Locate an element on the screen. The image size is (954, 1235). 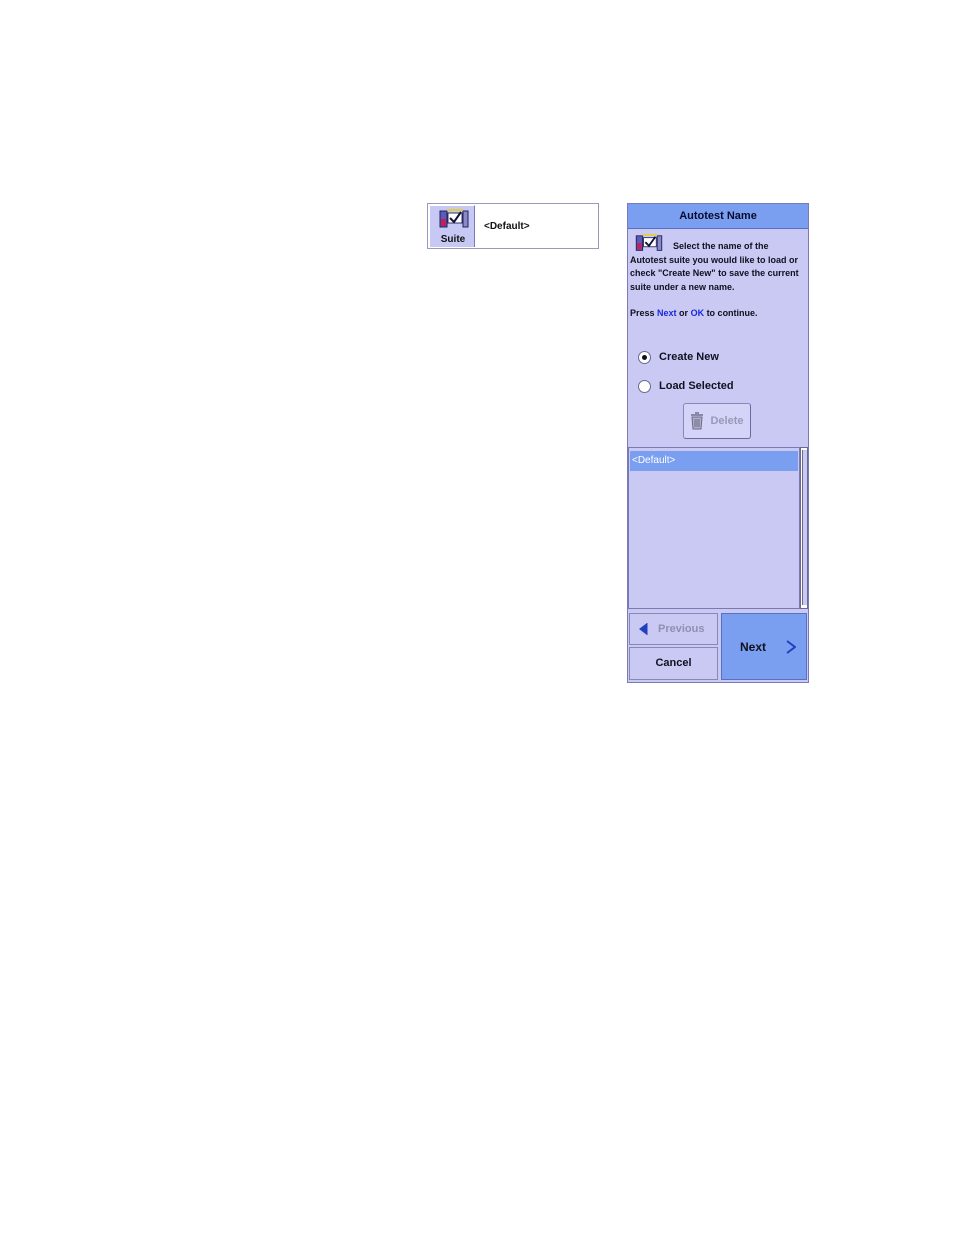
scrollbar-thumb is located at coordinates (804, 527).